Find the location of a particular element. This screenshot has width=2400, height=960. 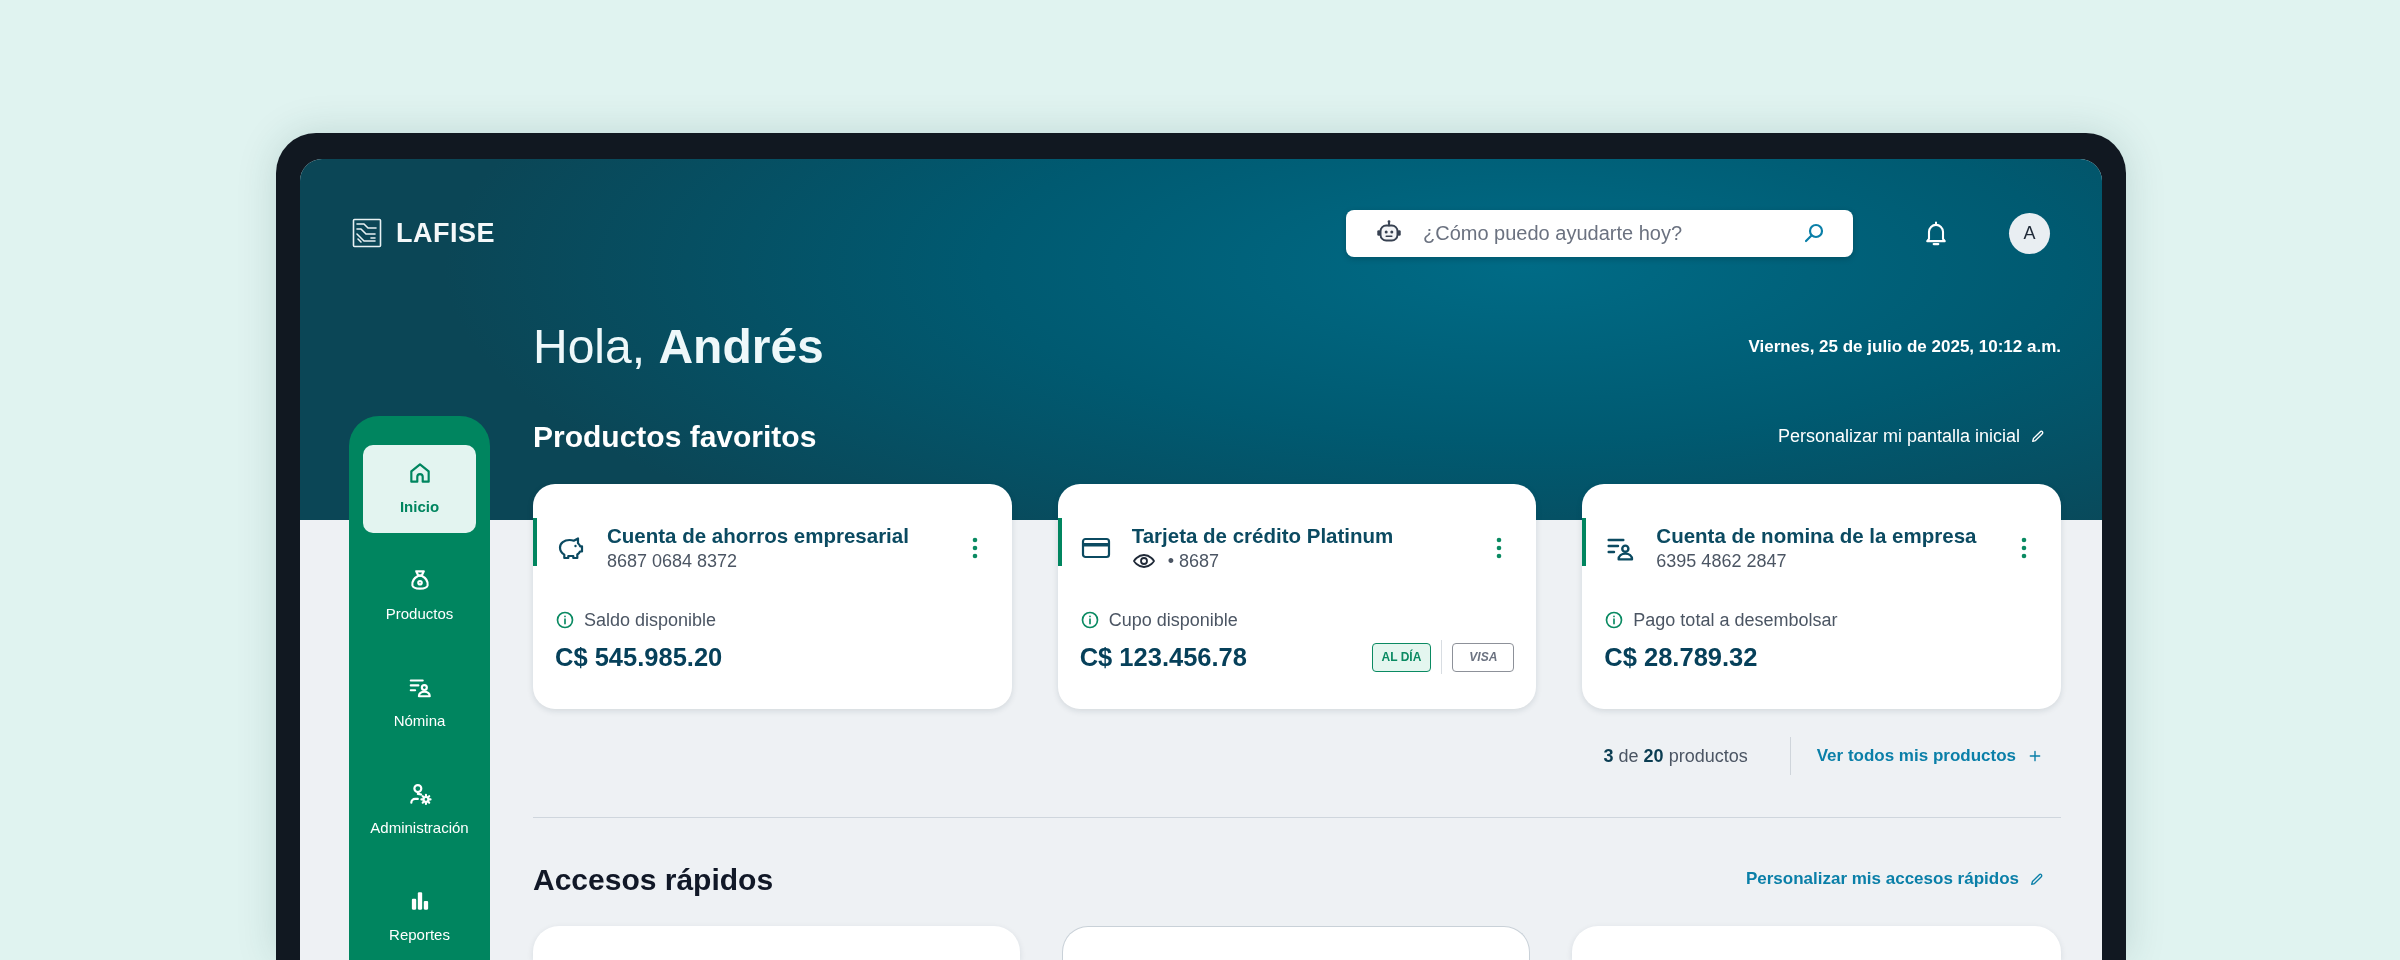

balance-label: Pago total a desembolsar is located at coordinates (1735, 620).